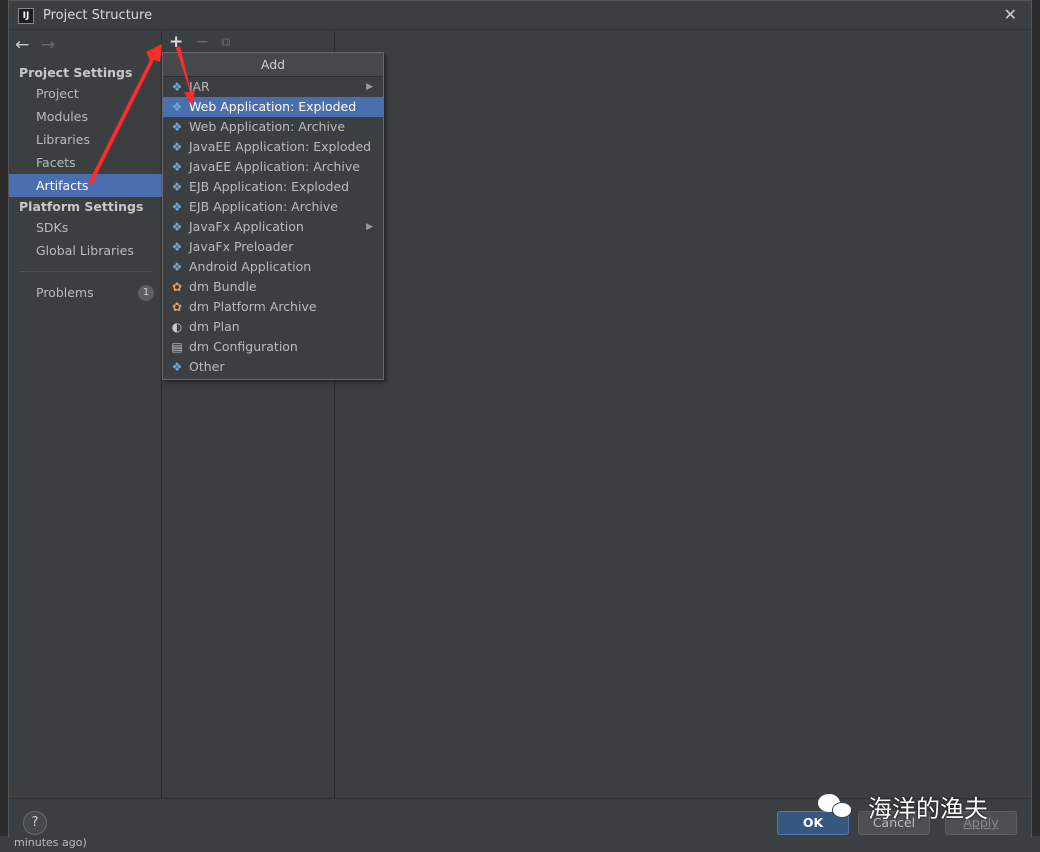 This screenshot has height=852, width=1040. I want to click on popup-item-label: Web Application: Archive, so click(267, 126).